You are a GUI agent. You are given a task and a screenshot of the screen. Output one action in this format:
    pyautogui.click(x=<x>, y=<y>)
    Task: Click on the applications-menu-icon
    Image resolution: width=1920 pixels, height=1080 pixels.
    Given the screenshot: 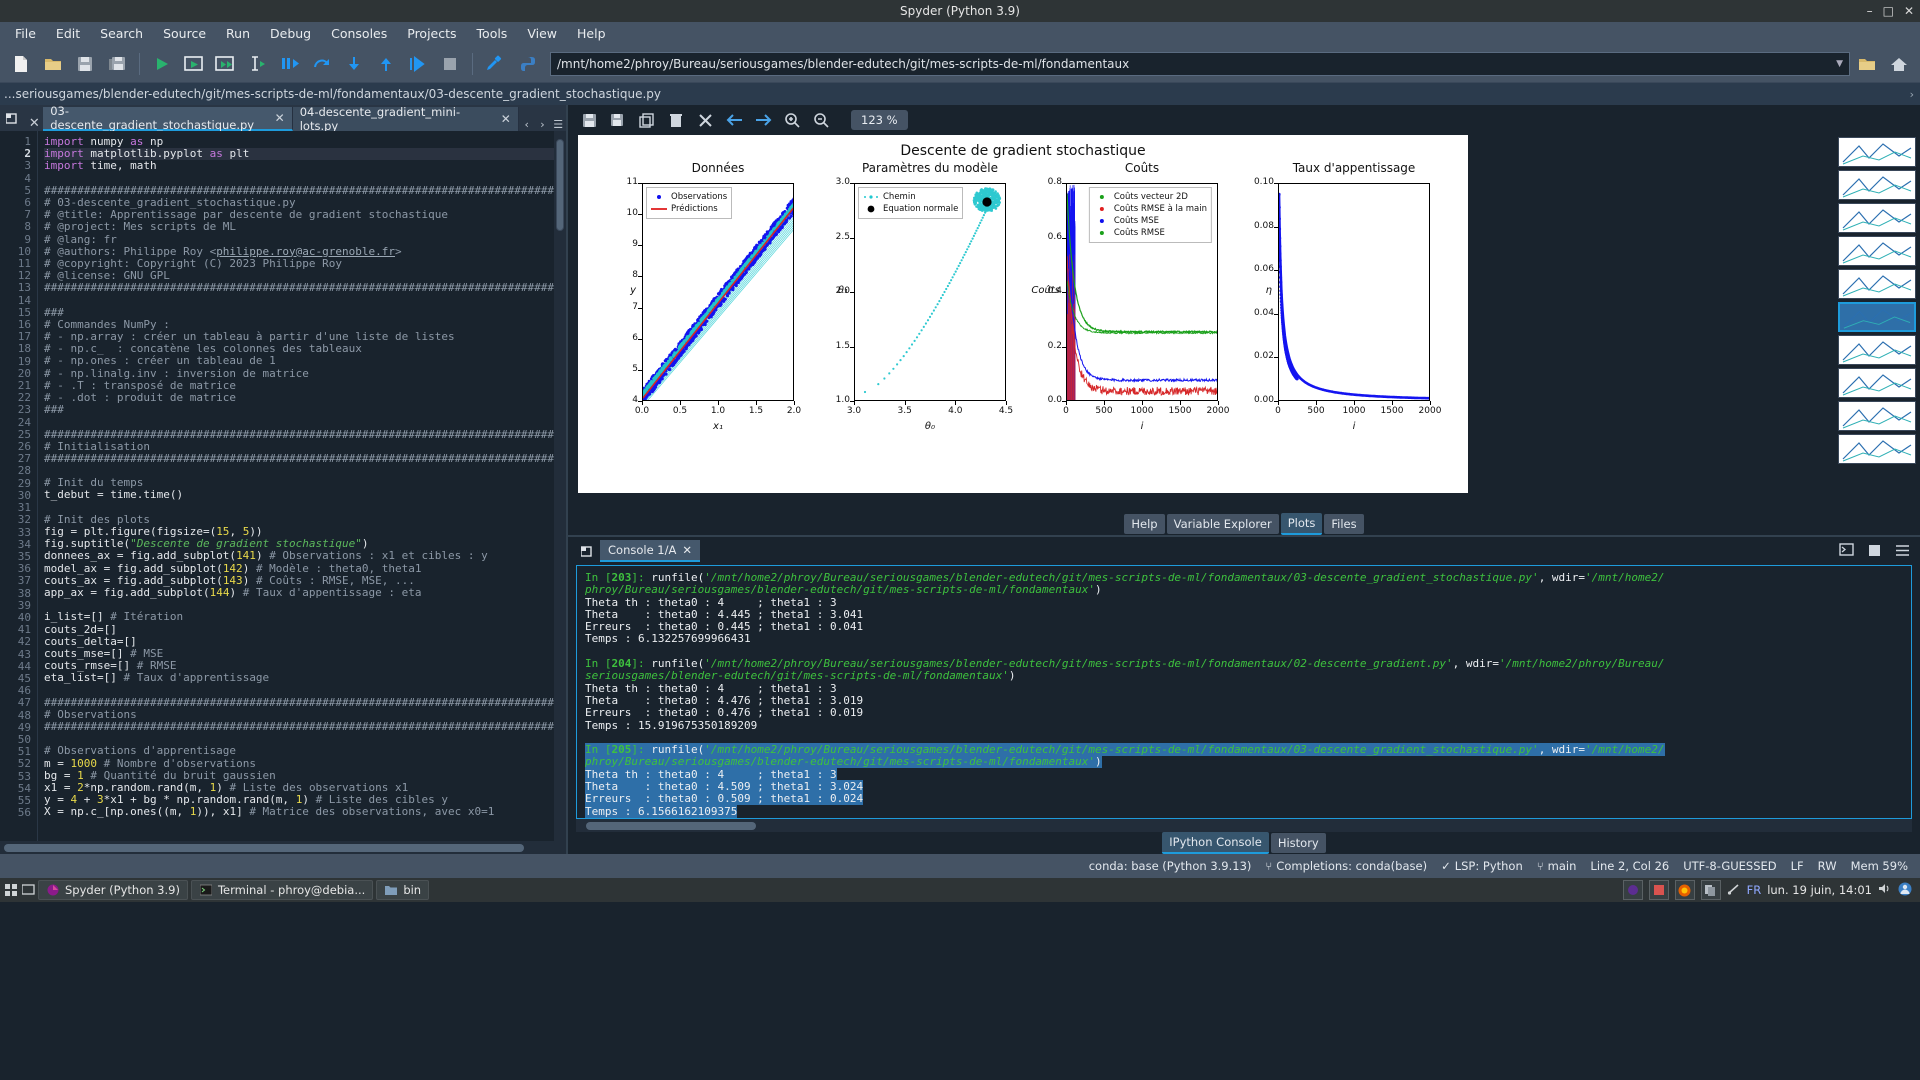 What is the action you would take?
    pyautogui.click(x=11, y=890)
    